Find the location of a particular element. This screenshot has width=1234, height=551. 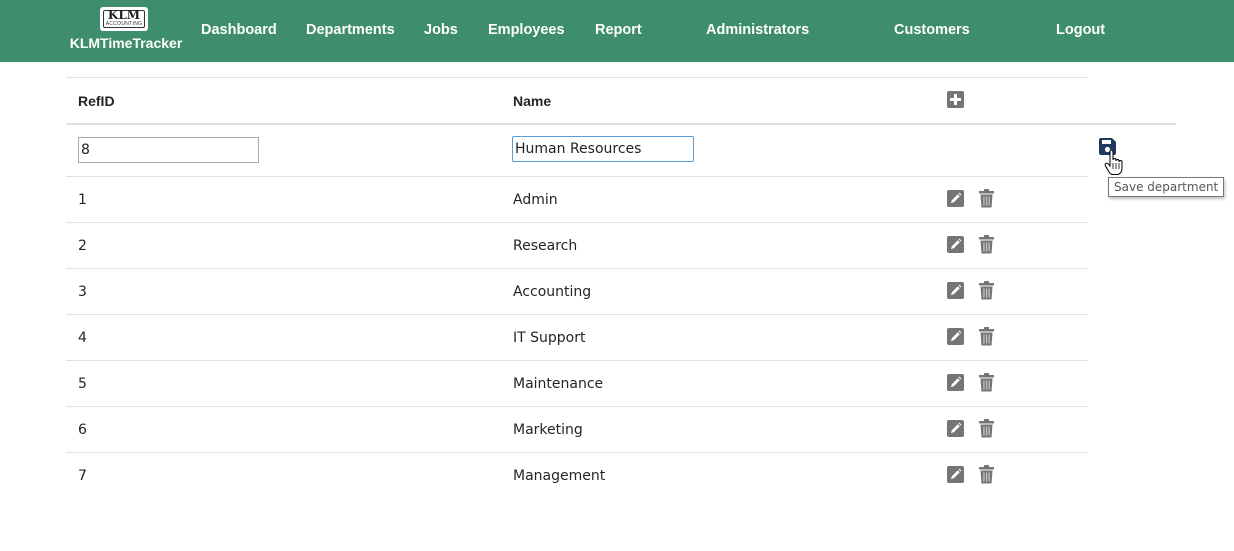

cell-name: Accounting is located at coordinates (552, 292).